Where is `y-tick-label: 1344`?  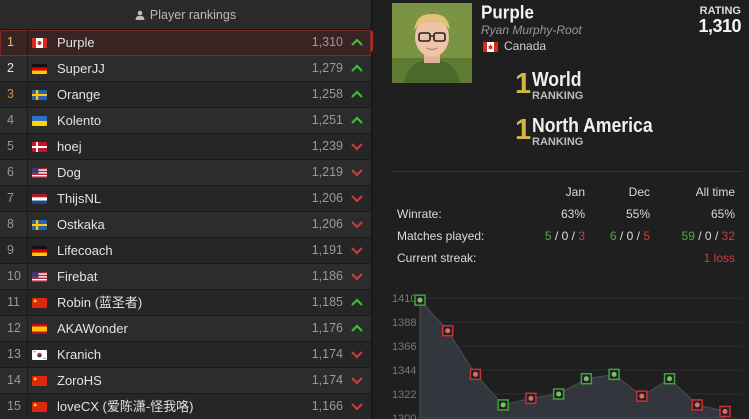 y-tick-label: 1344 is located at coordinates (404, 371).